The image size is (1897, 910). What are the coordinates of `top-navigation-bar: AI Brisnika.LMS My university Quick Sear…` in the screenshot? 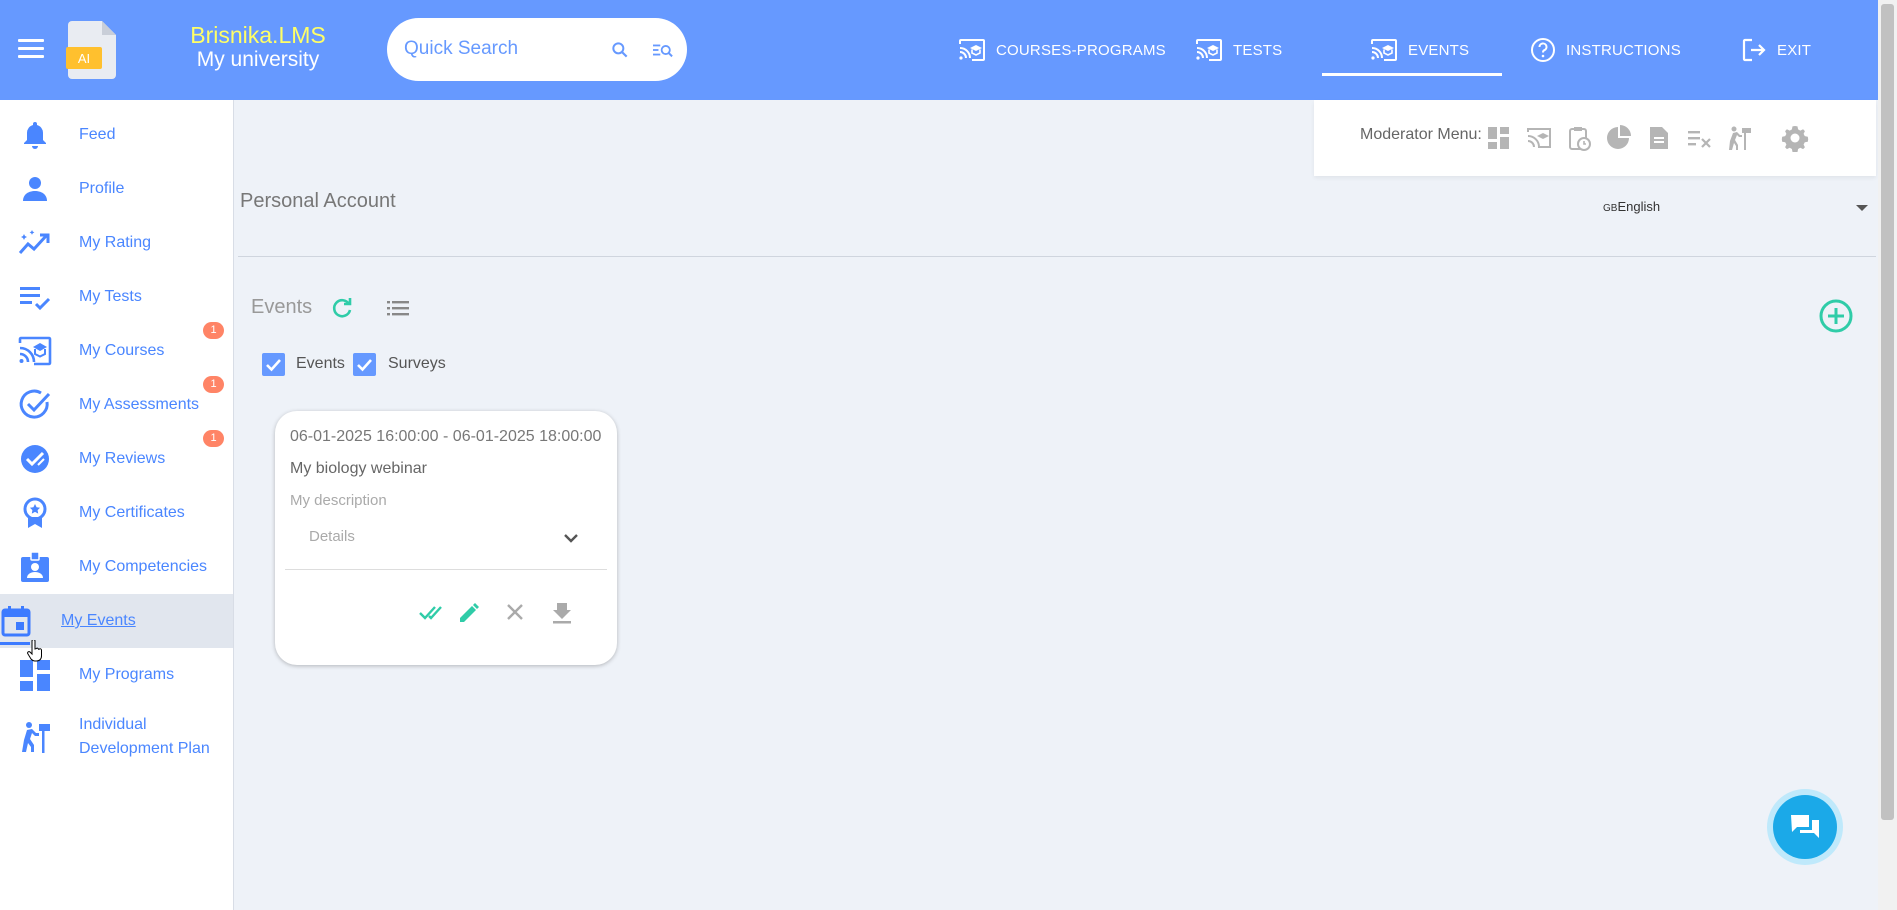 It's located at (939, 50).